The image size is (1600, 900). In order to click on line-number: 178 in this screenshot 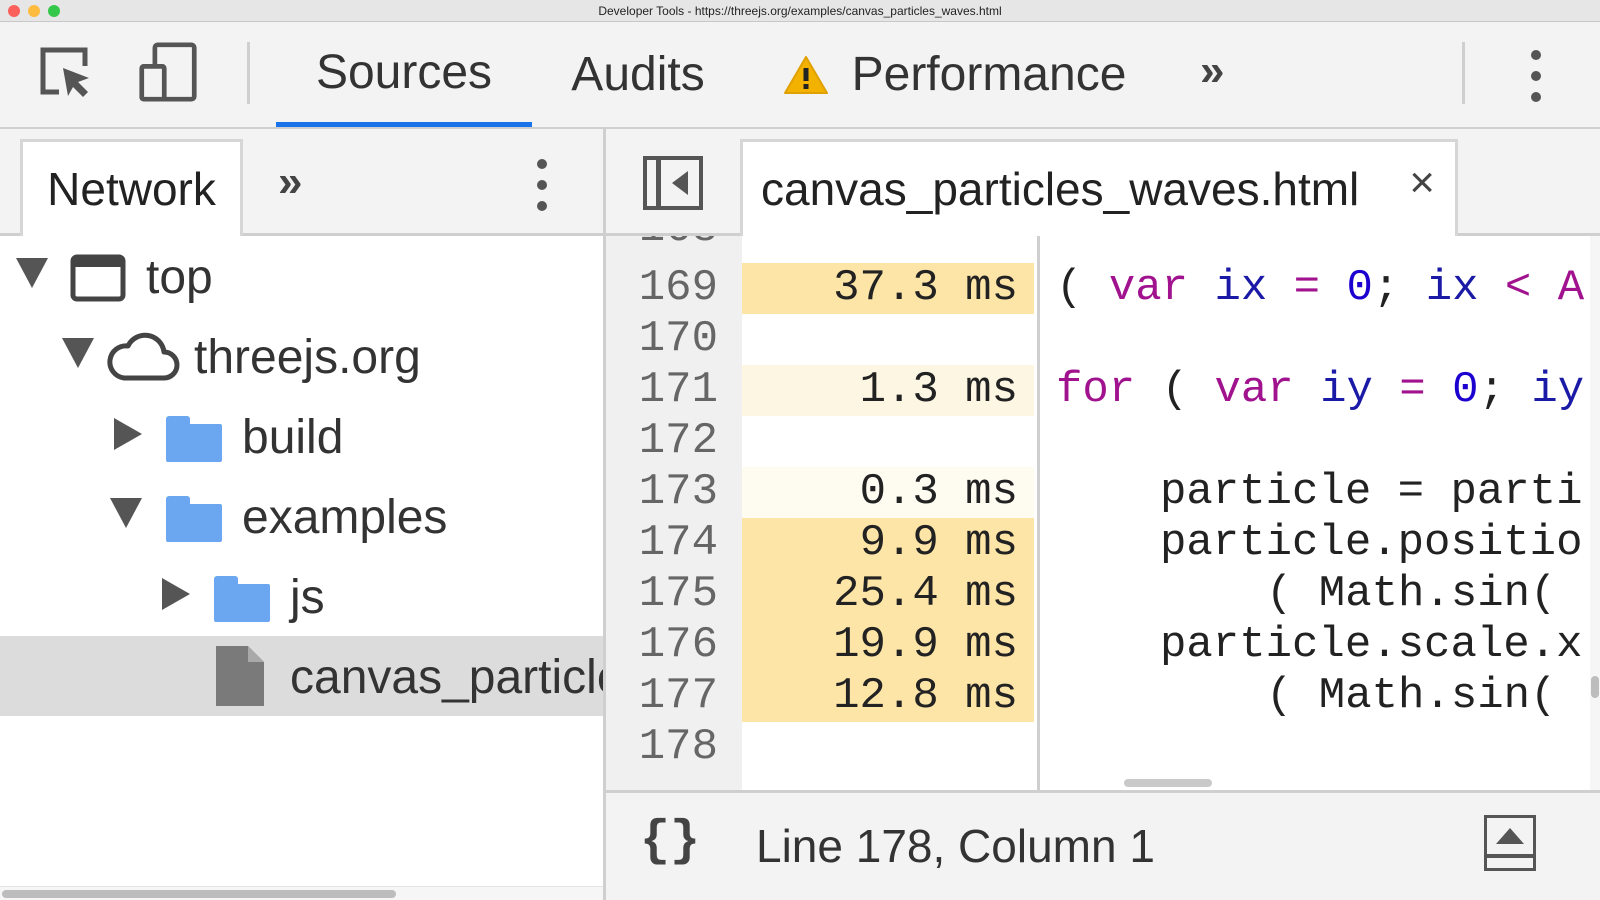, I will do `click(678, 747)`.